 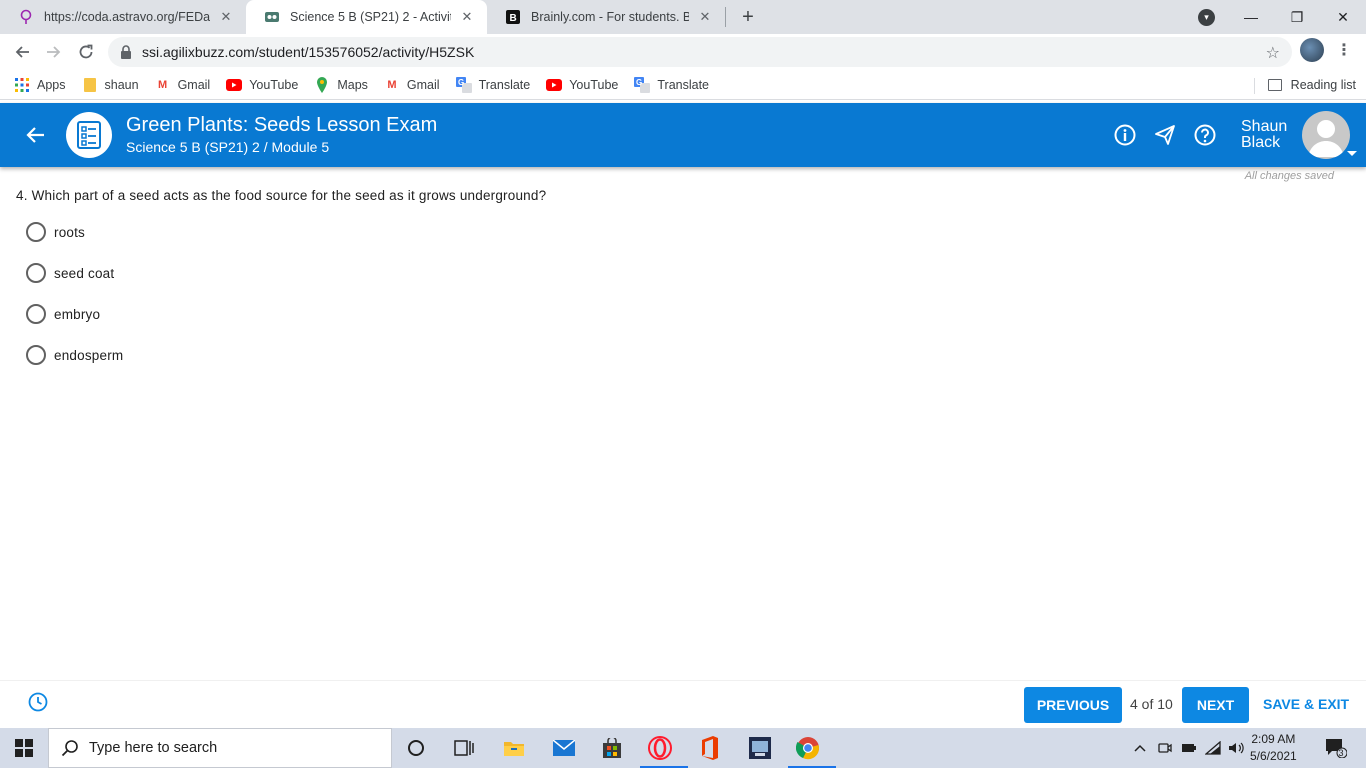 What do you see at coordinates (341, 84) in the screenshot?
I see `bookmark-maps: Maps` at bounding box center [341, 84].